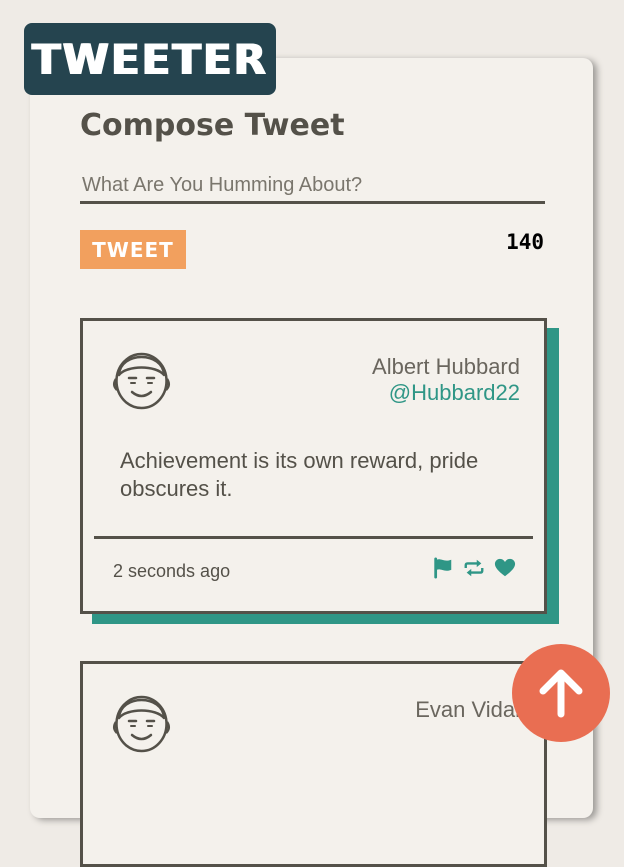 The width and height of the screenshot is (624, 867). What do you see at coordinates (443, 568) in the screenshot?
I see `flag-icon` at bounding box center [443, 568].